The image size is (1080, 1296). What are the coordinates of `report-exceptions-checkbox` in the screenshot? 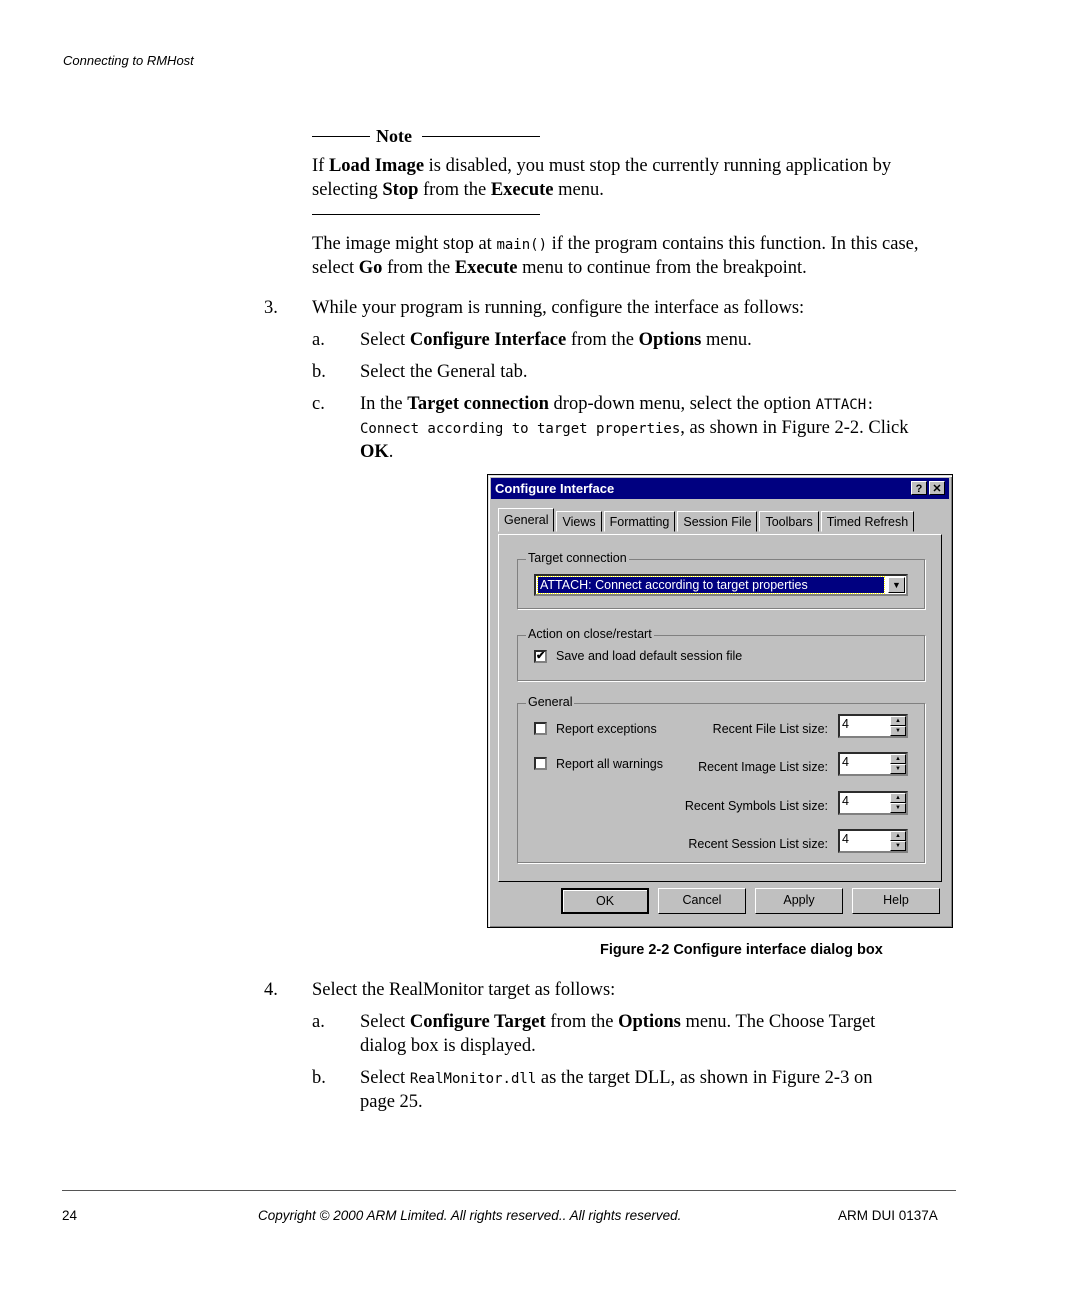 It's located at (540, 728).